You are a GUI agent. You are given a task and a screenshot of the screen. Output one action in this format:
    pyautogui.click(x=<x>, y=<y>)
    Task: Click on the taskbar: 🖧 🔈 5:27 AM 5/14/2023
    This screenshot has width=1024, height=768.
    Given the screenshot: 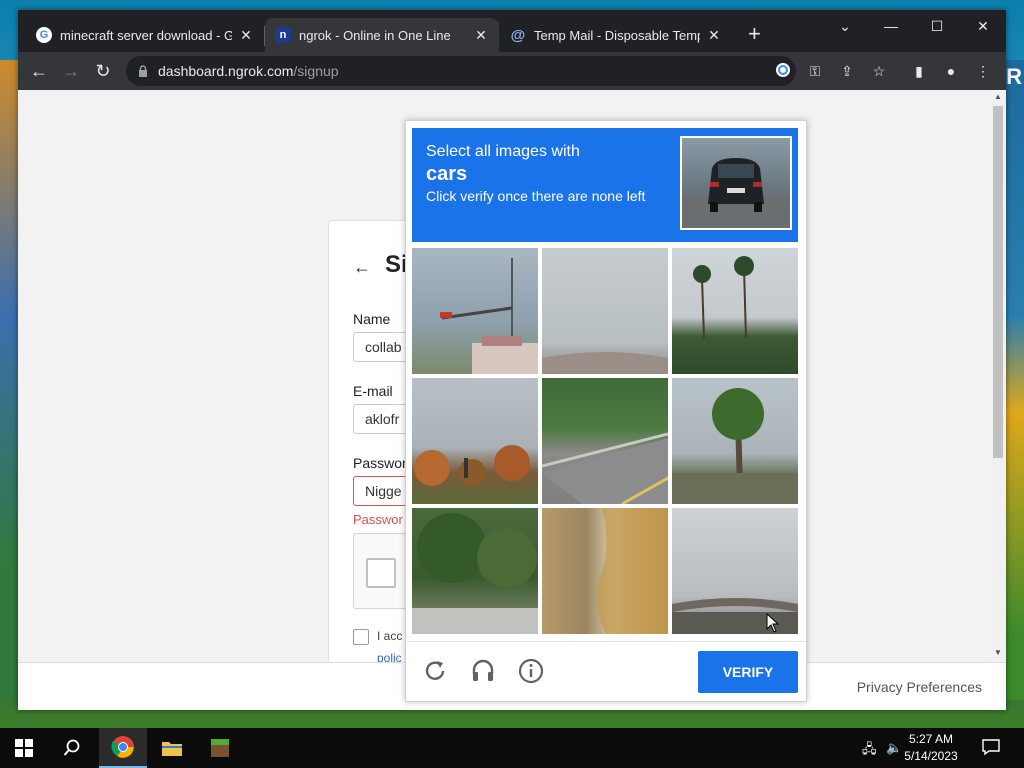 What is the action you would take?
    pyautogui.click(x=512, y=748)
    